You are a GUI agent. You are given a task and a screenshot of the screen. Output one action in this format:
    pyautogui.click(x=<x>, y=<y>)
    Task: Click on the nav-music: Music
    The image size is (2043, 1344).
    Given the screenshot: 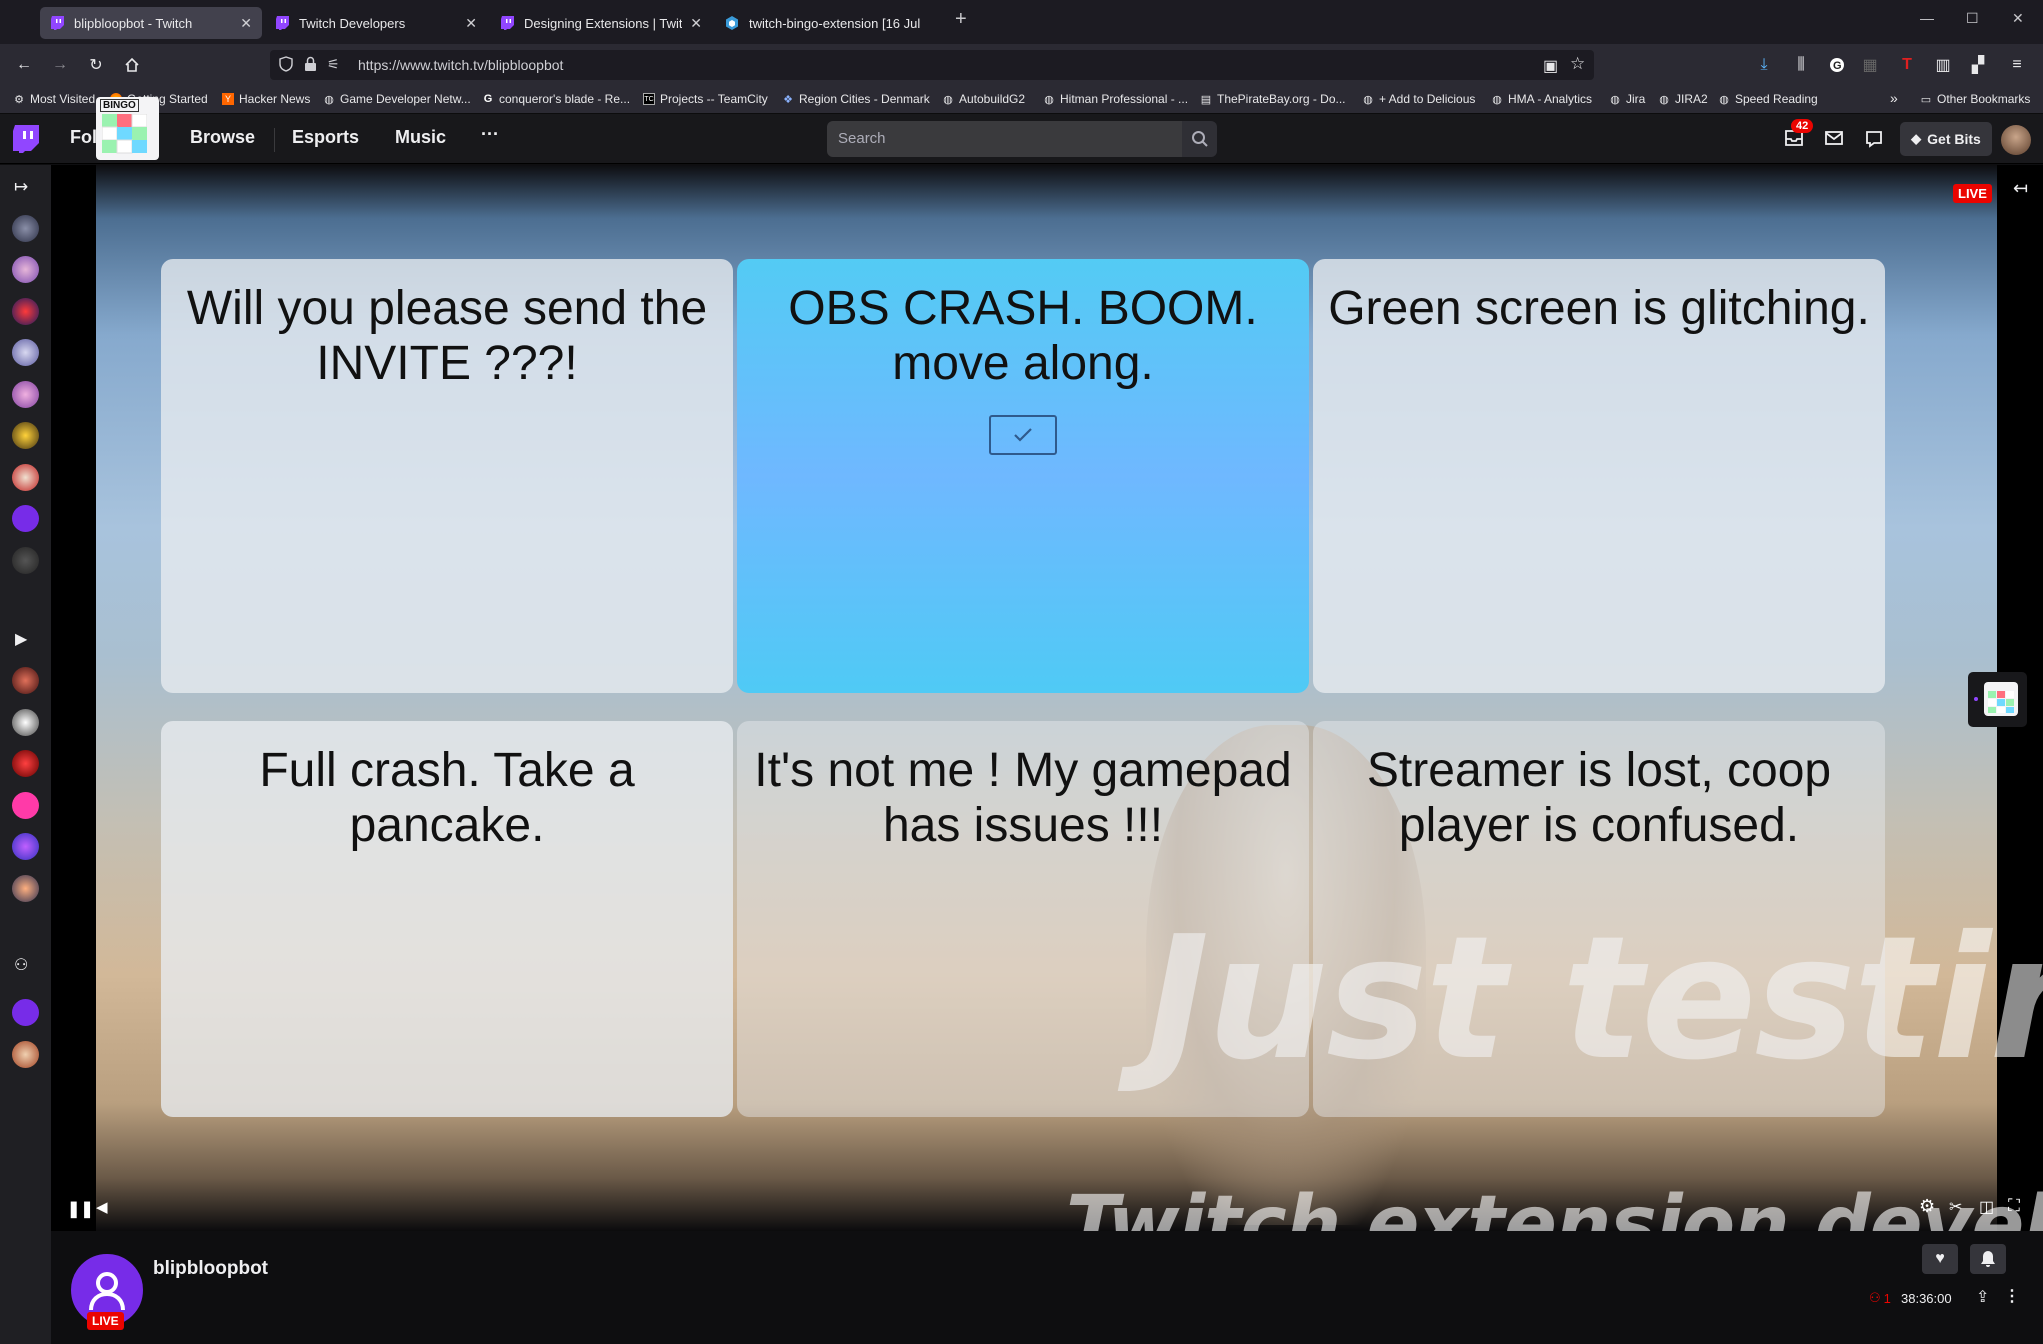 What is the action you would take?
    pyautogui.click(x=420, y=137)
    